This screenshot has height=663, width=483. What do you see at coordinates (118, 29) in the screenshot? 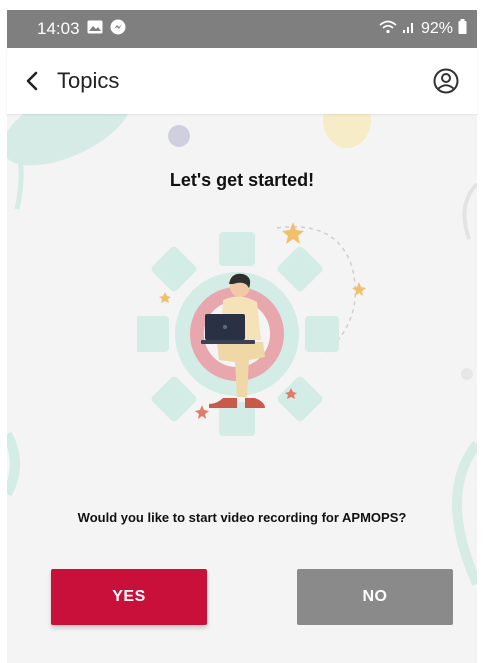
I see `messenger-icon` at bounding box center [118, 29].